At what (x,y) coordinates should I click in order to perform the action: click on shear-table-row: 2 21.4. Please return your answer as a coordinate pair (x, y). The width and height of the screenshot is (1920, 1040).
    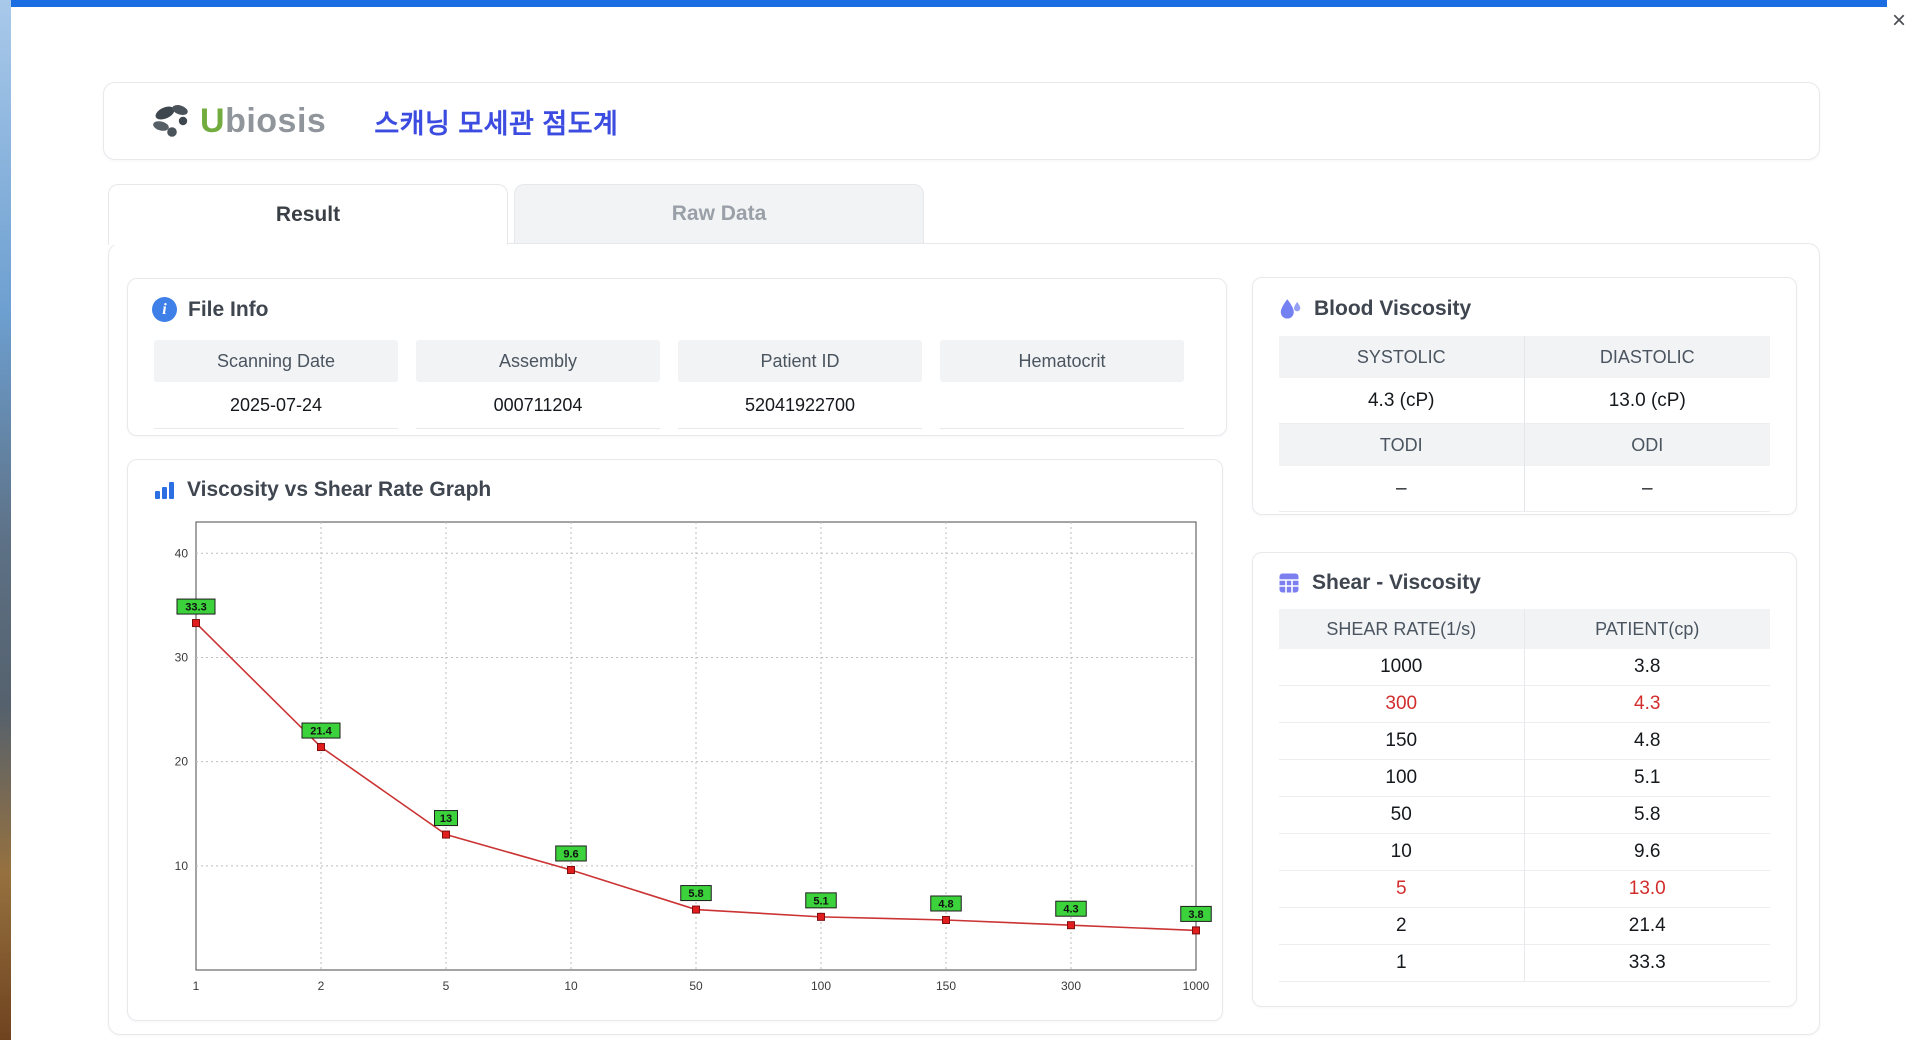
    Looking at the image, I should click on (1524, 926).